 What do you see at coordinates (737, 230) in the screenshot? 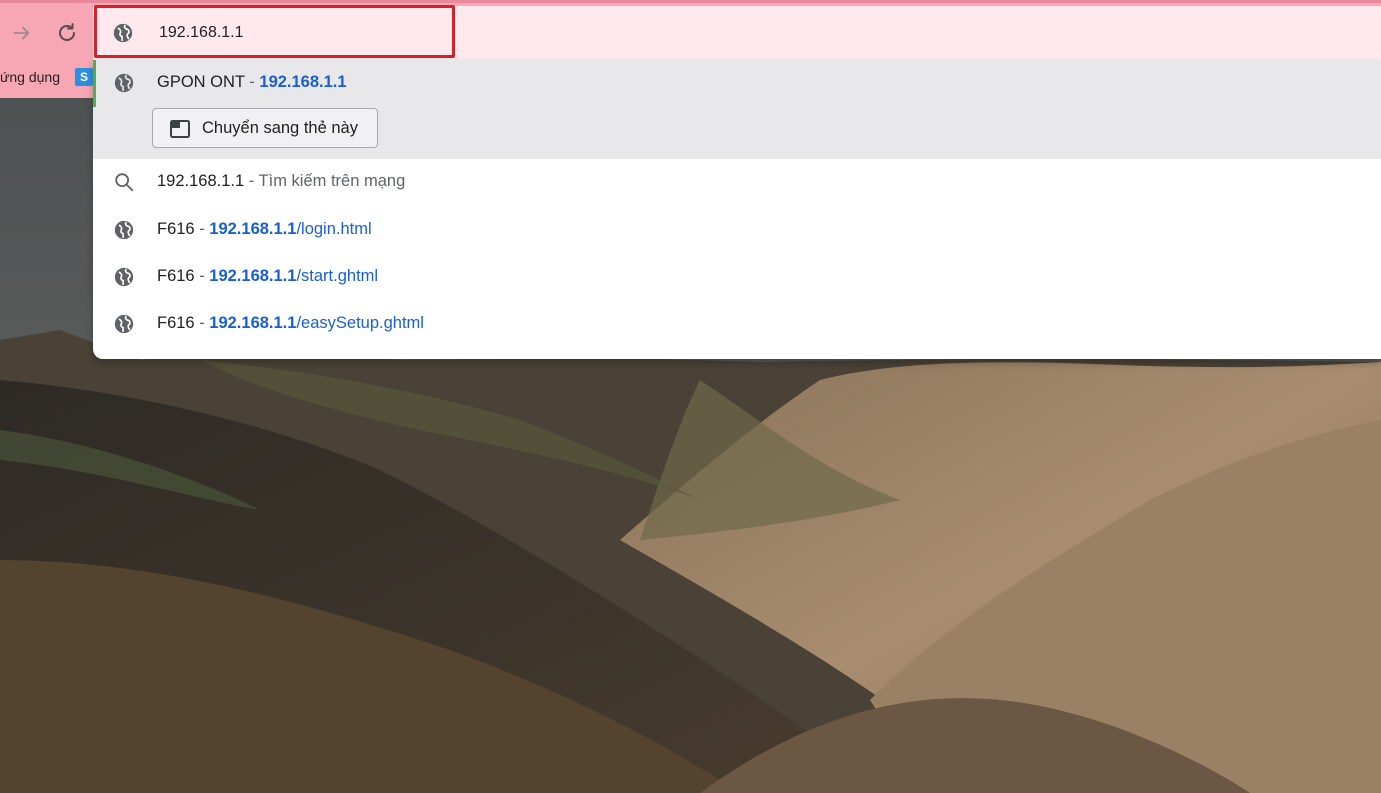
I see `suggestion-row: F616 - 192.168.1.1/login.html` at bounding box center [737, 230].